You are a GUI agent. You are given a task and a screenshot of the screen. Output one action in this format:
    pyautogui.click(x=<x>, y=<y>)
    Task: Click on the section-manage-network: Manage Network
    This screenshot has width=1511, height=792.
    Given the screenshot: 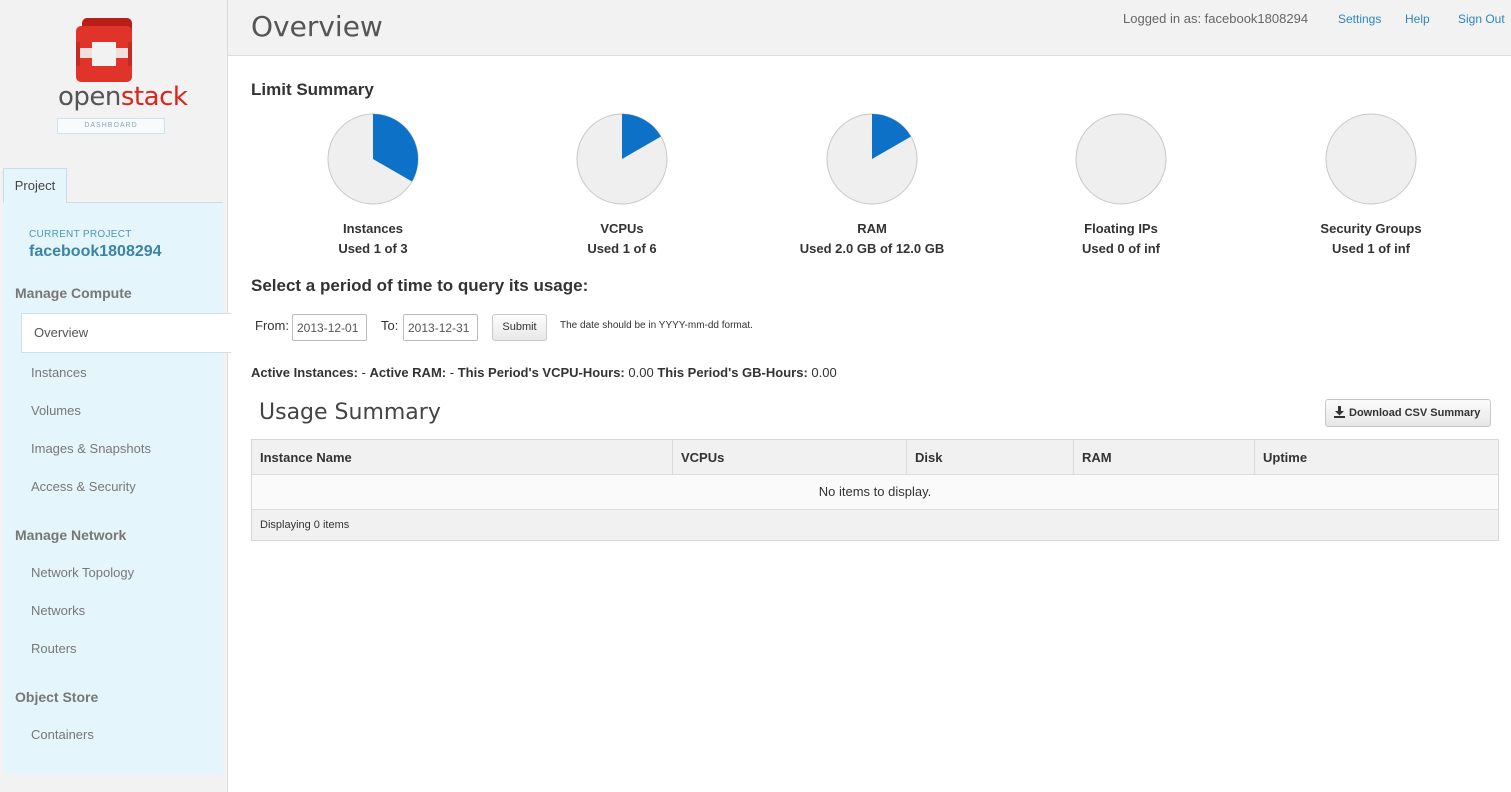 What is the action you would take?
    pyautogui.click(x=71, y=535)
    